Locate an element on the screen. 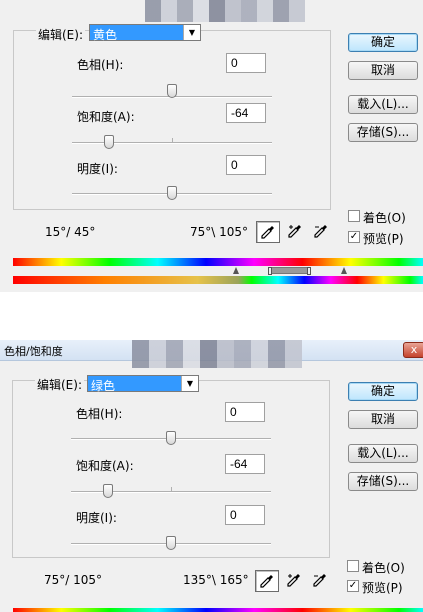 The image size is (423, 612). range-falloff-right-marker is located at coordinates (344, 270).